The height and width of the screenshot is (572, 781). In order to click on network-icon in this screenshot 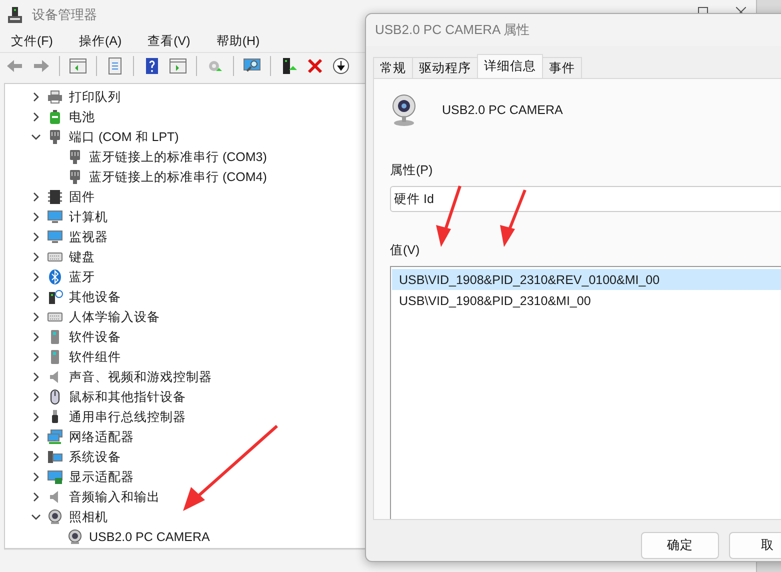, I will do `click(55, 437)`.